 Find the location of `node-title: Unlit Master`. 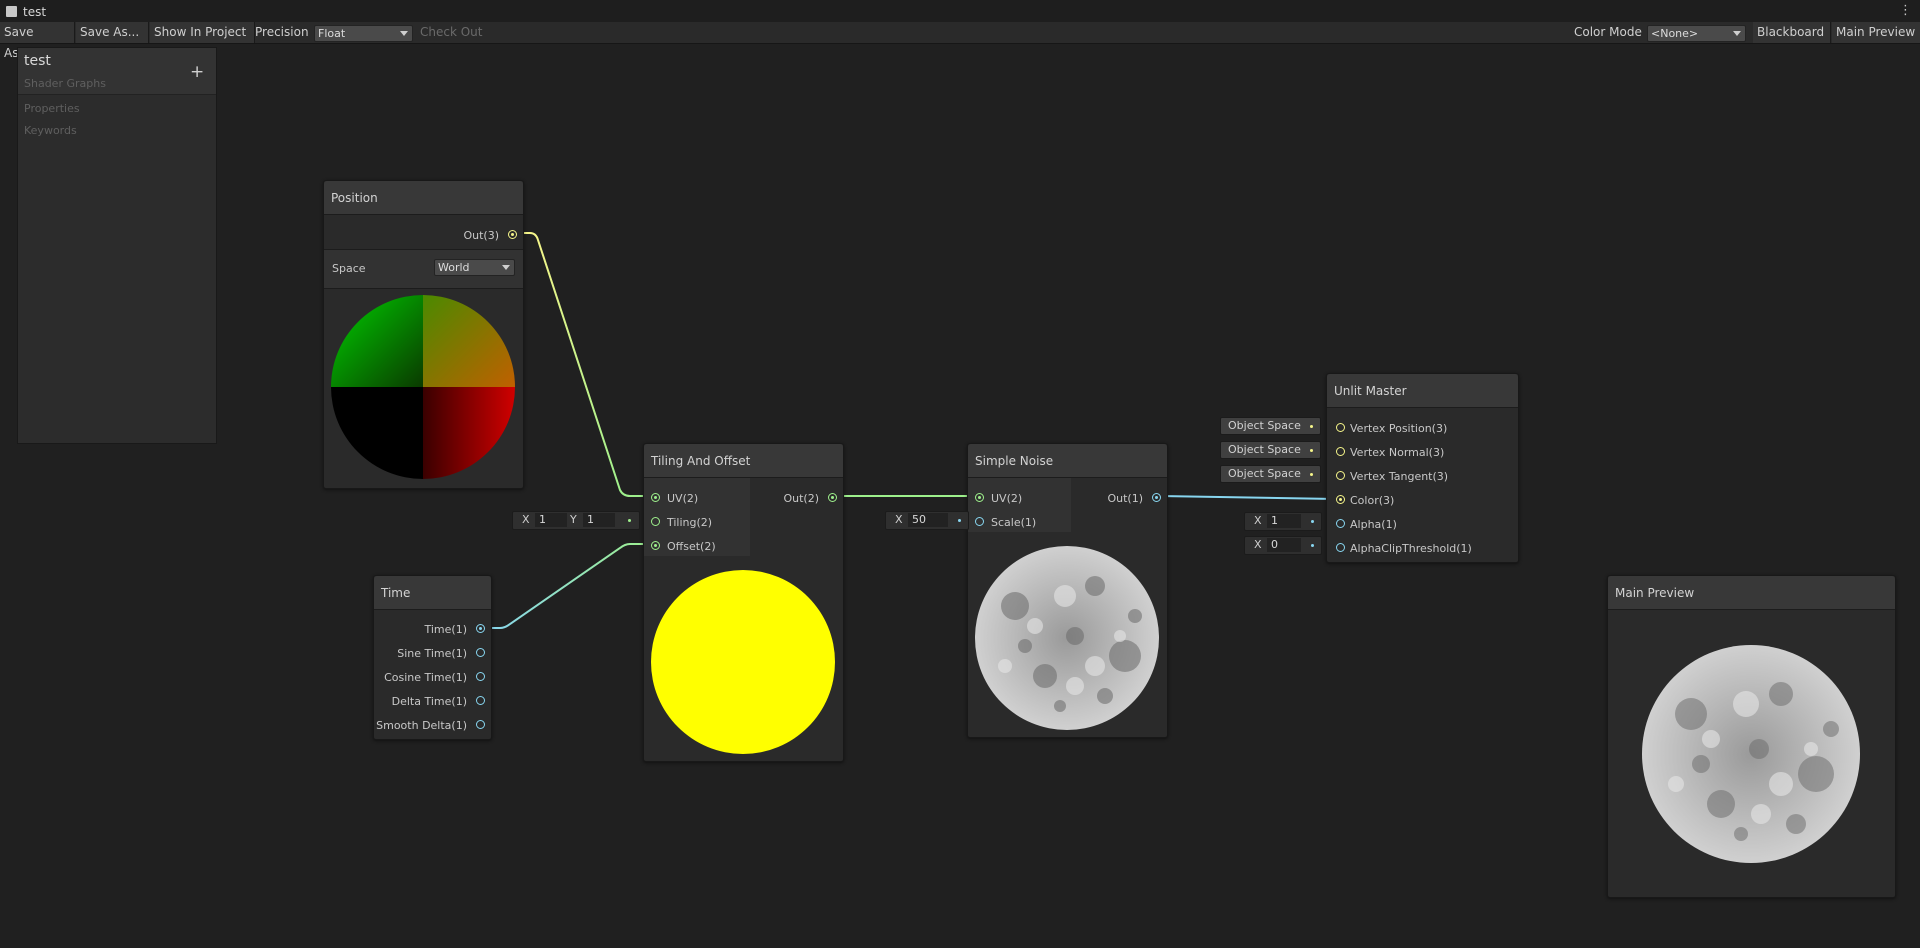

node-title: Unlit Master is located at coordinates (1370, 391).